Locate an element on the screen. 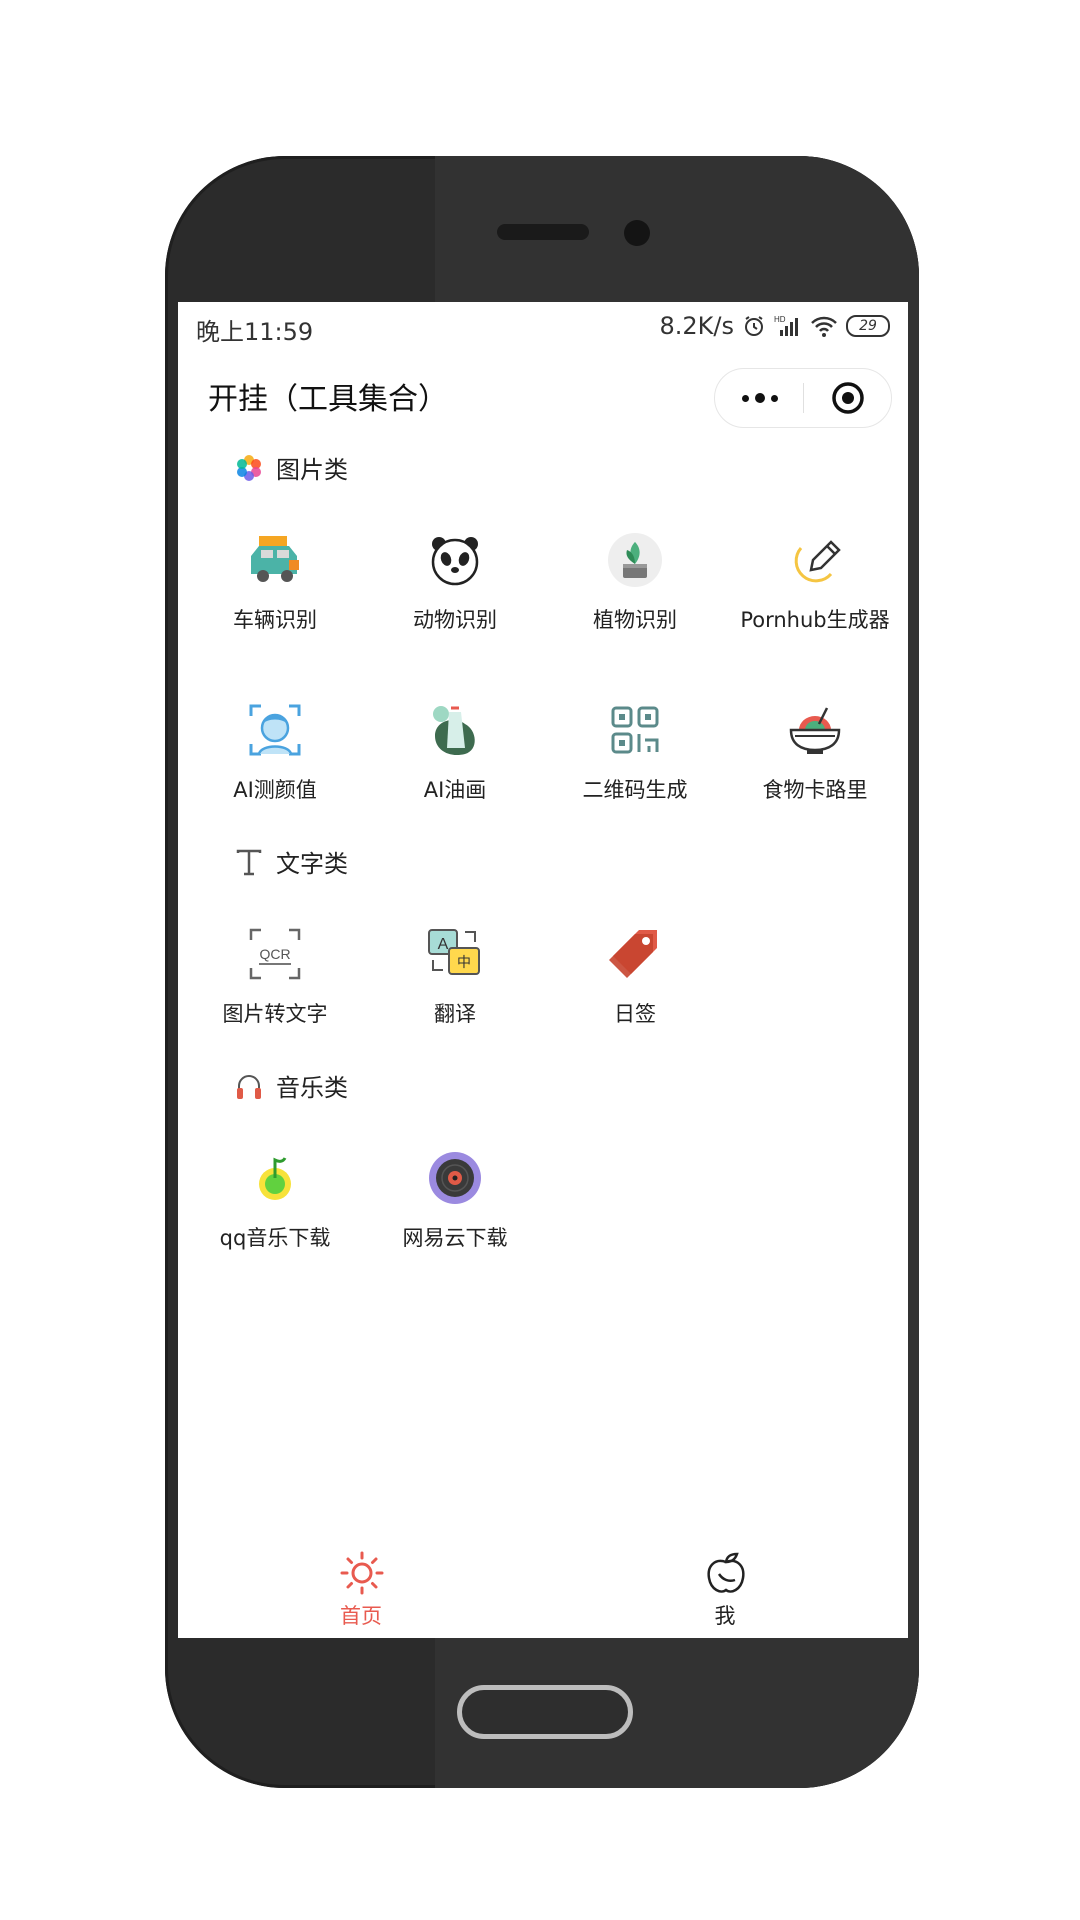  tool-label: AI测颜值 is located at coordinates (275, 790).